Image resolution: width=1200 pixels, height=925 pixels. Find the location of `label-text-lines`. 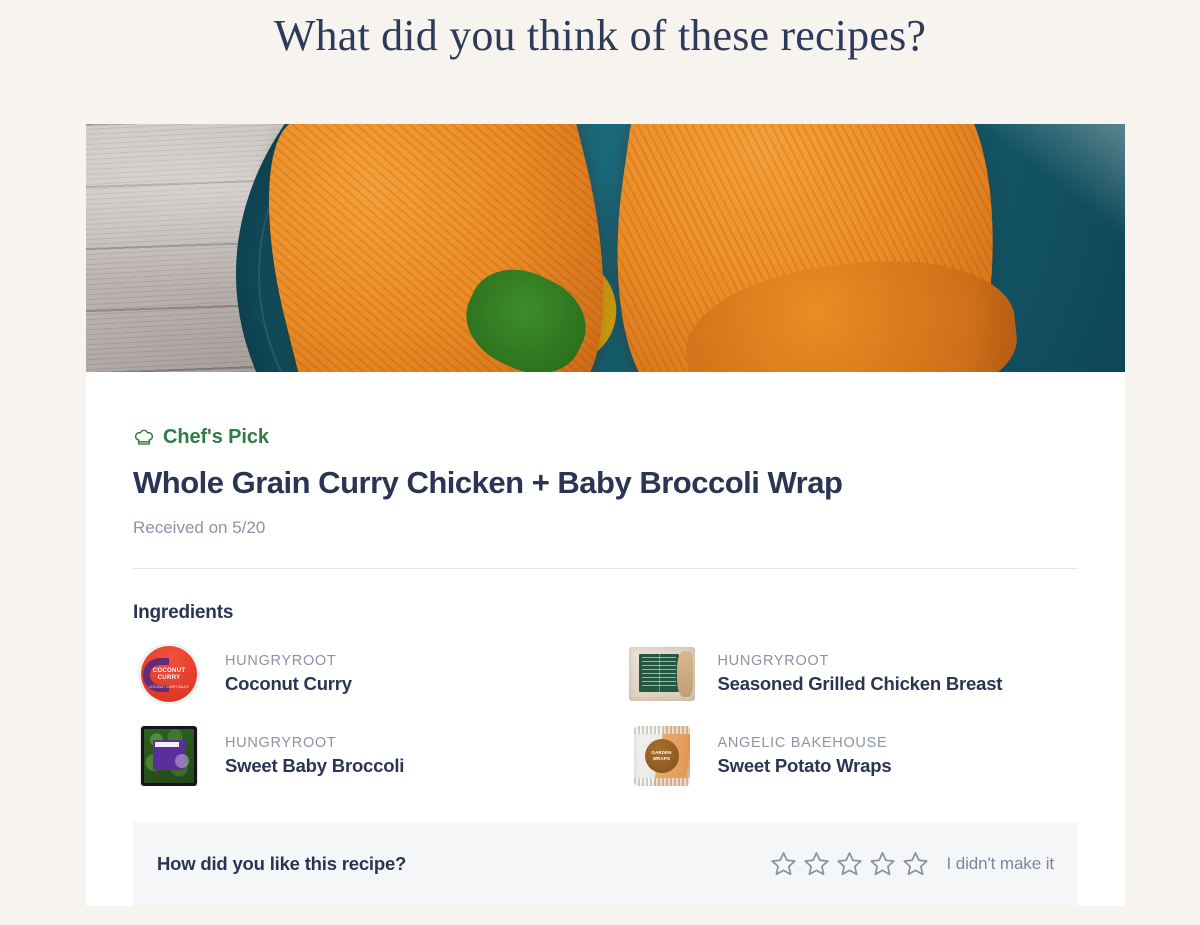

label-text-lines is located at coordinates (658, 671).